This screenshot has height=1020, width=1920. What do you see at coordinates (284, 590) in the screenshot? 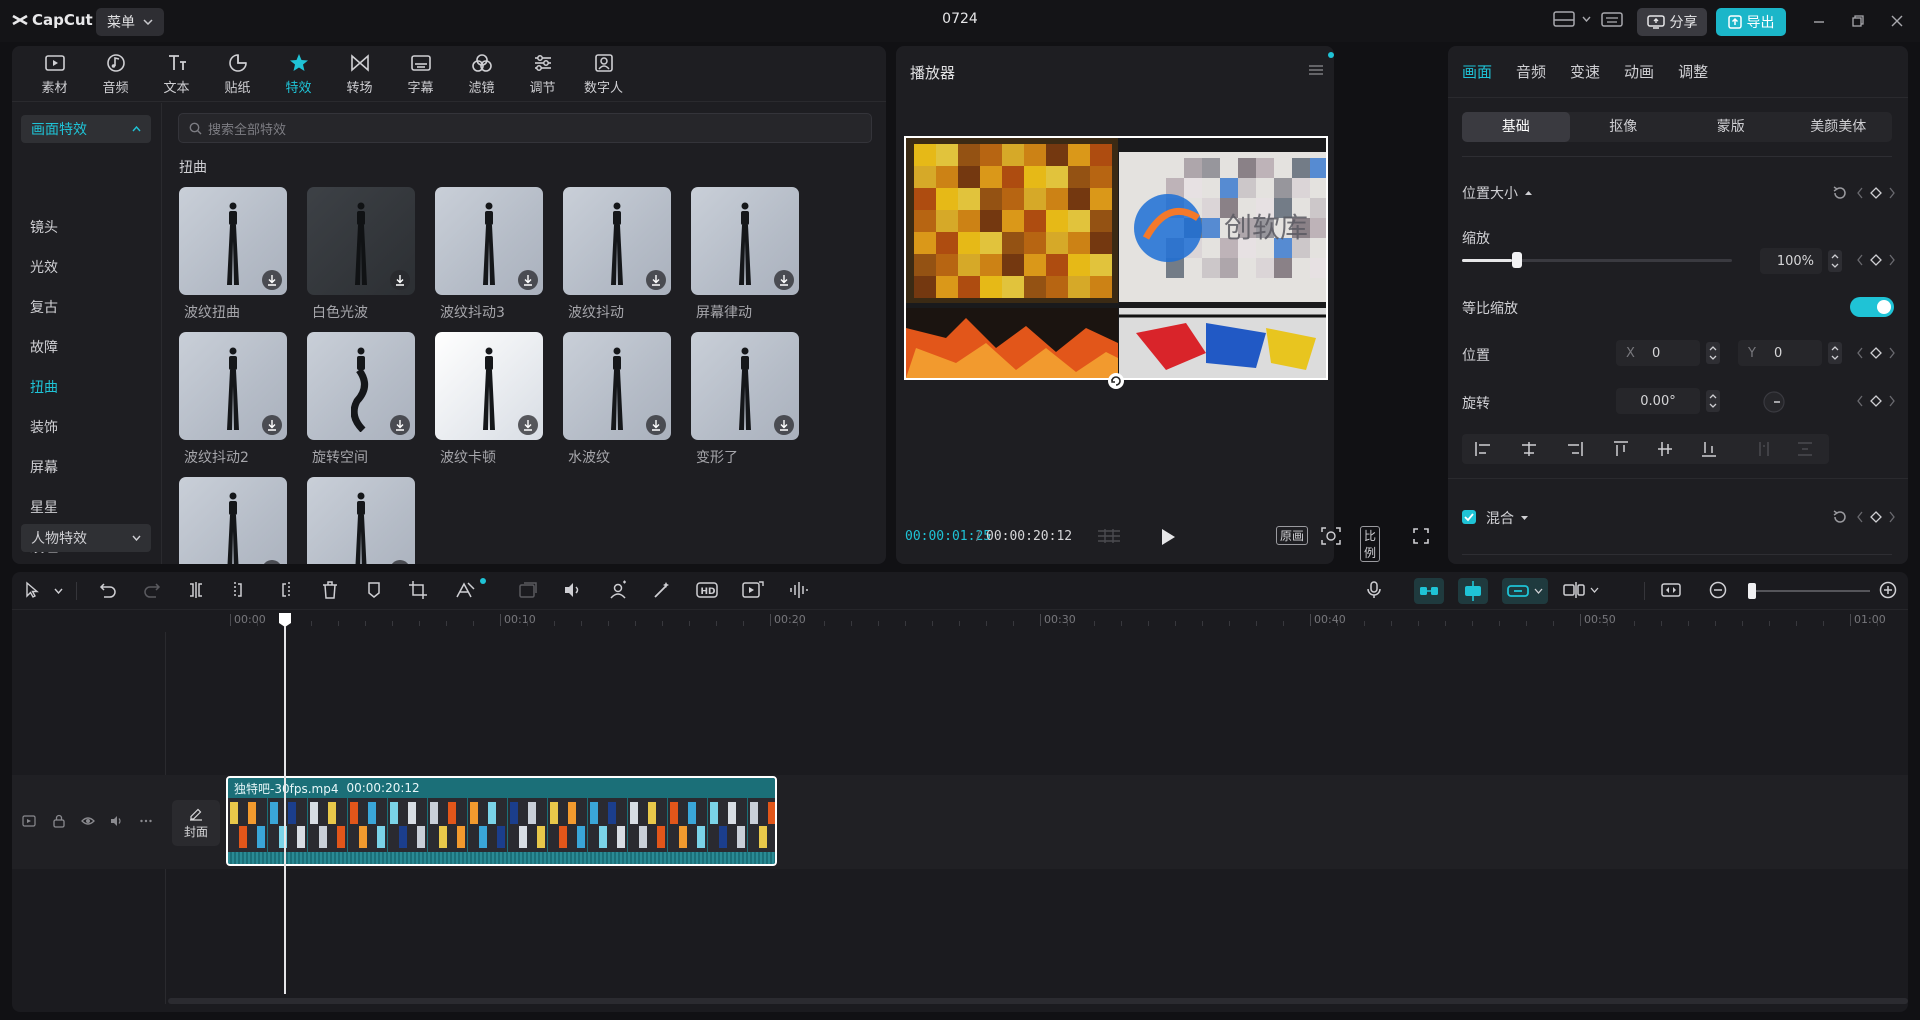
I see `split-right-icon` at bounding box center [284, 590].